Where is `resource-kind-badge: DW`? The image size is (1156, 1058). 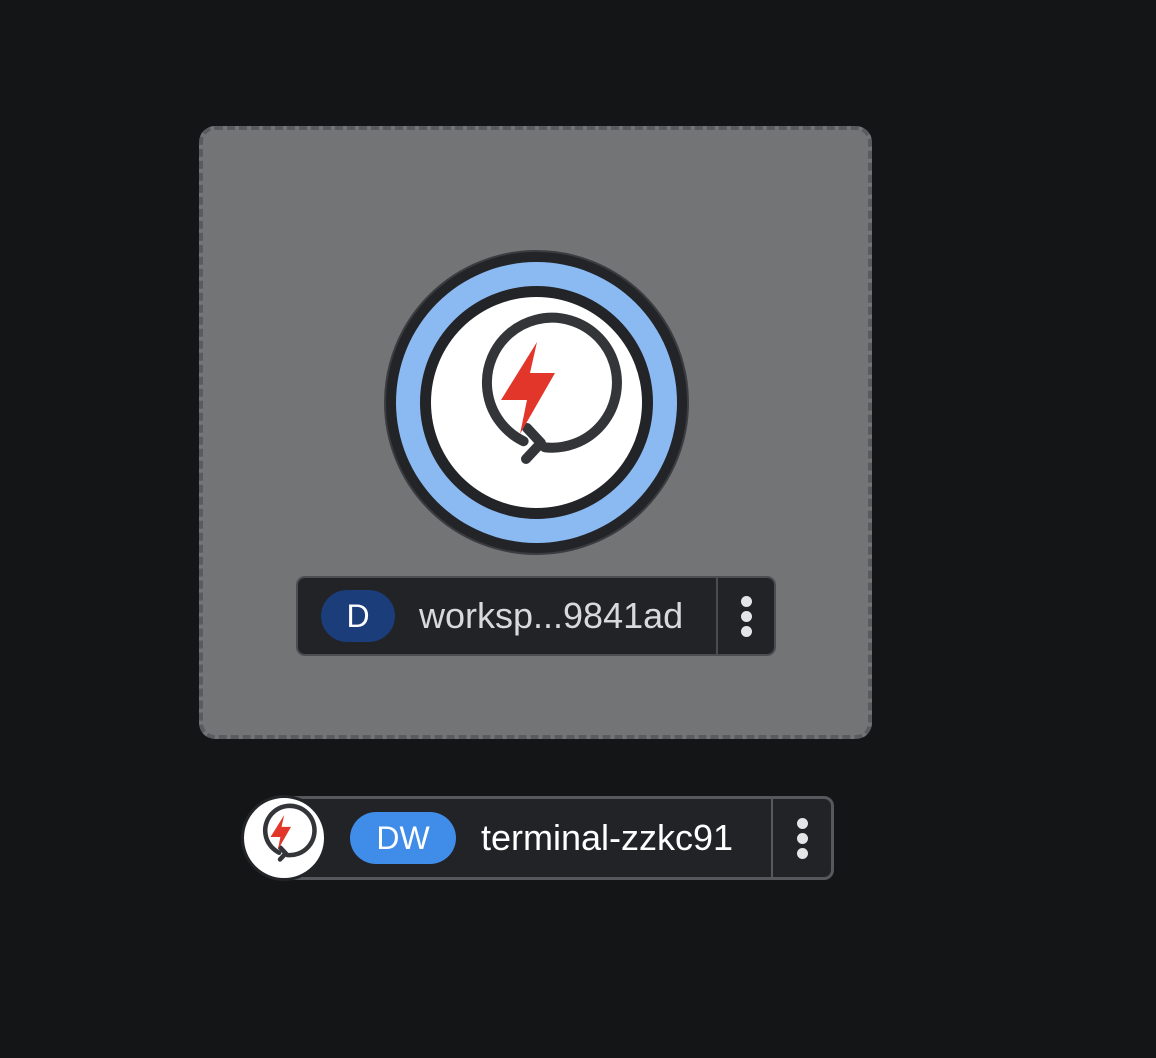
resource-kind-badge: DW is located at coordinates (403, 838).